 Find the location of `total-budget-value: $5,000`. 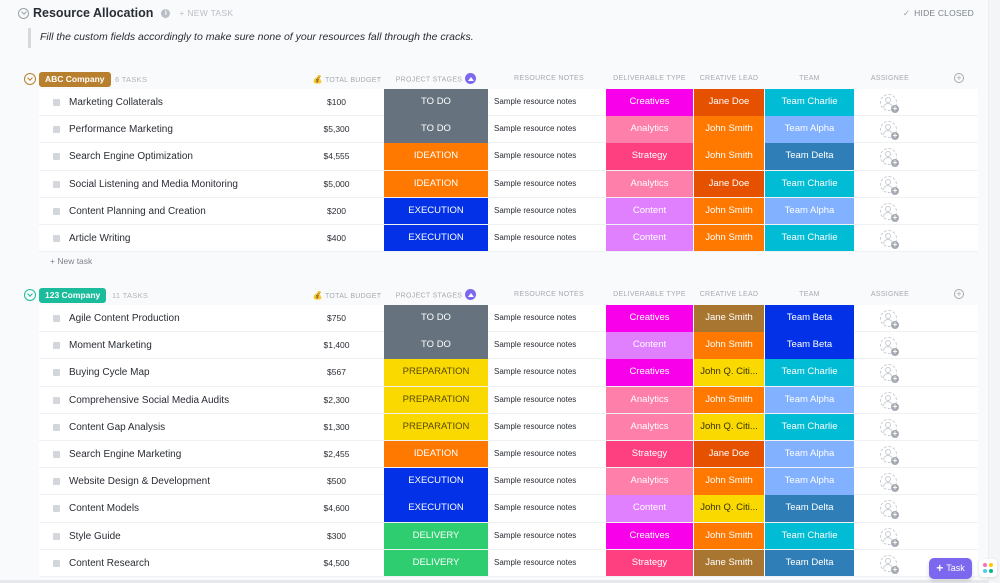

total-budget-value: $5,000 is located at coordinates (336, 184).